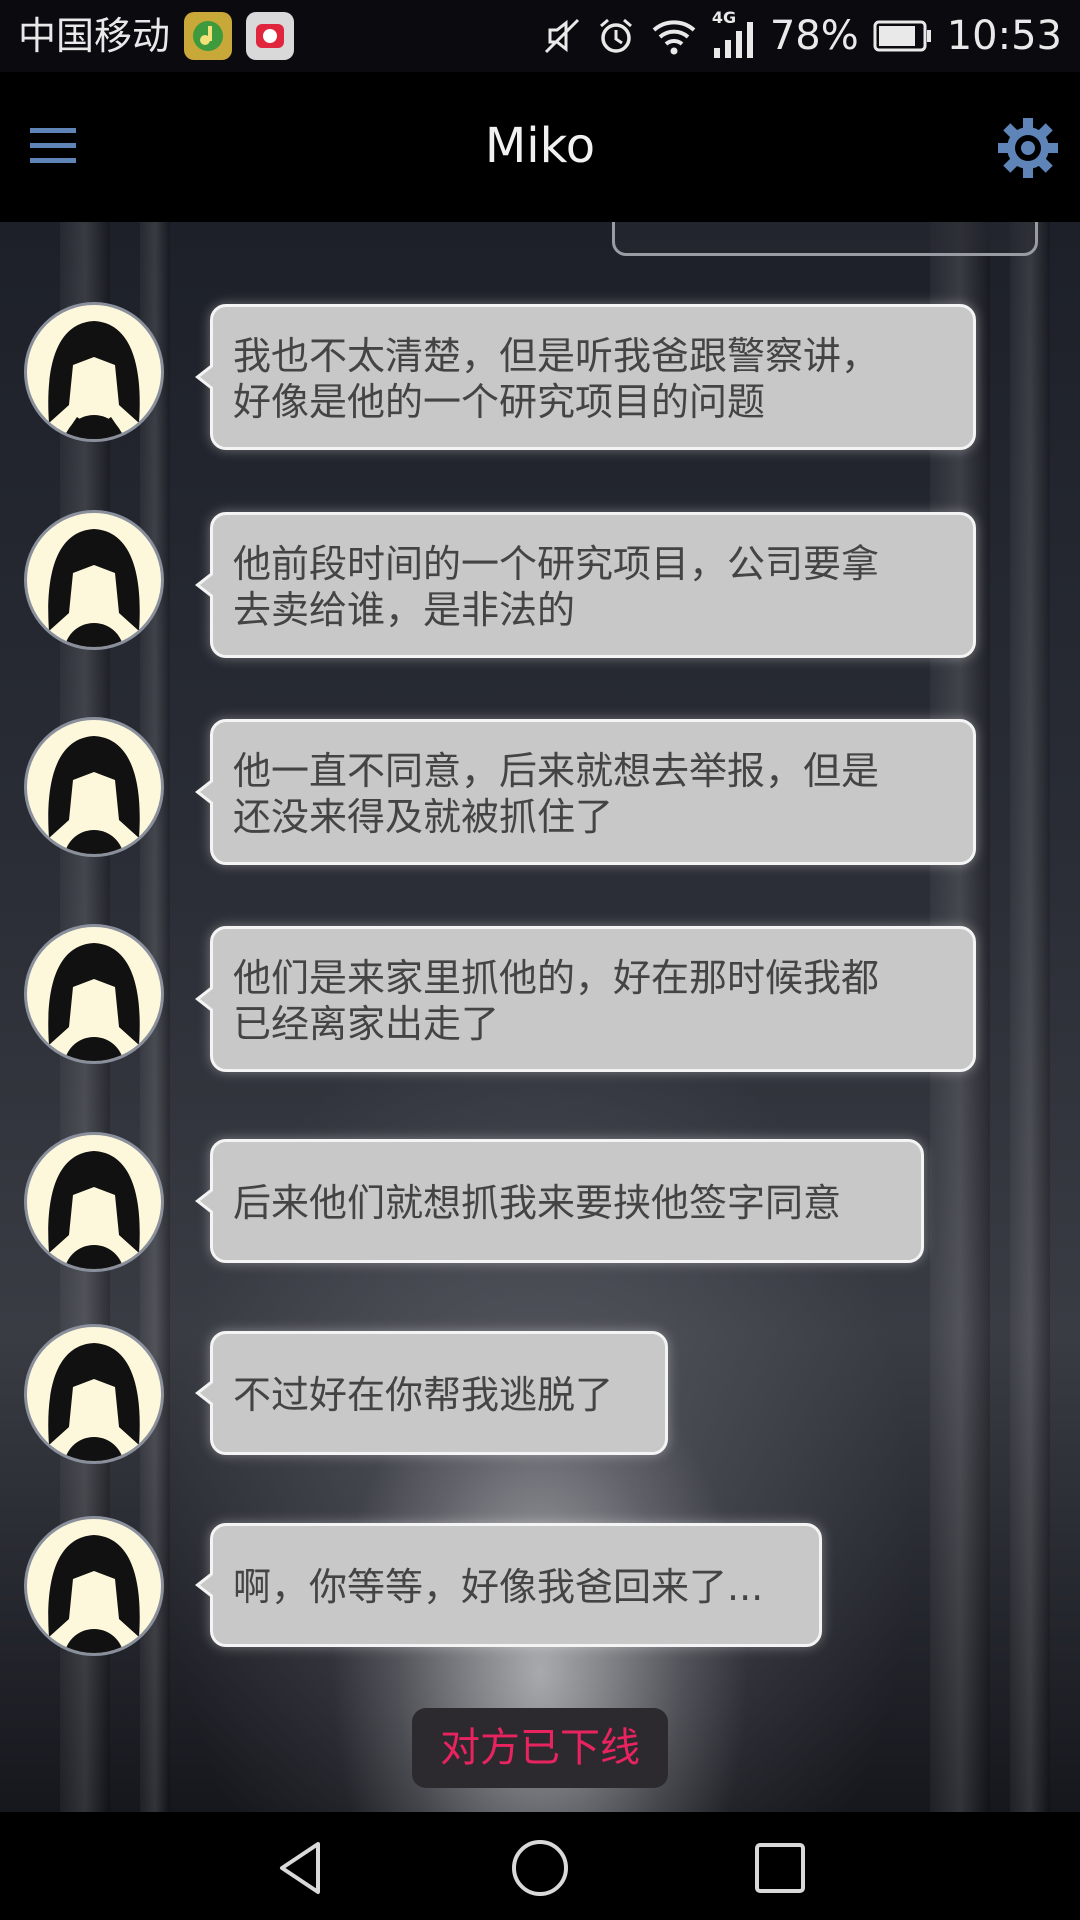  I want to click on back-icon, so click(300, 1868).